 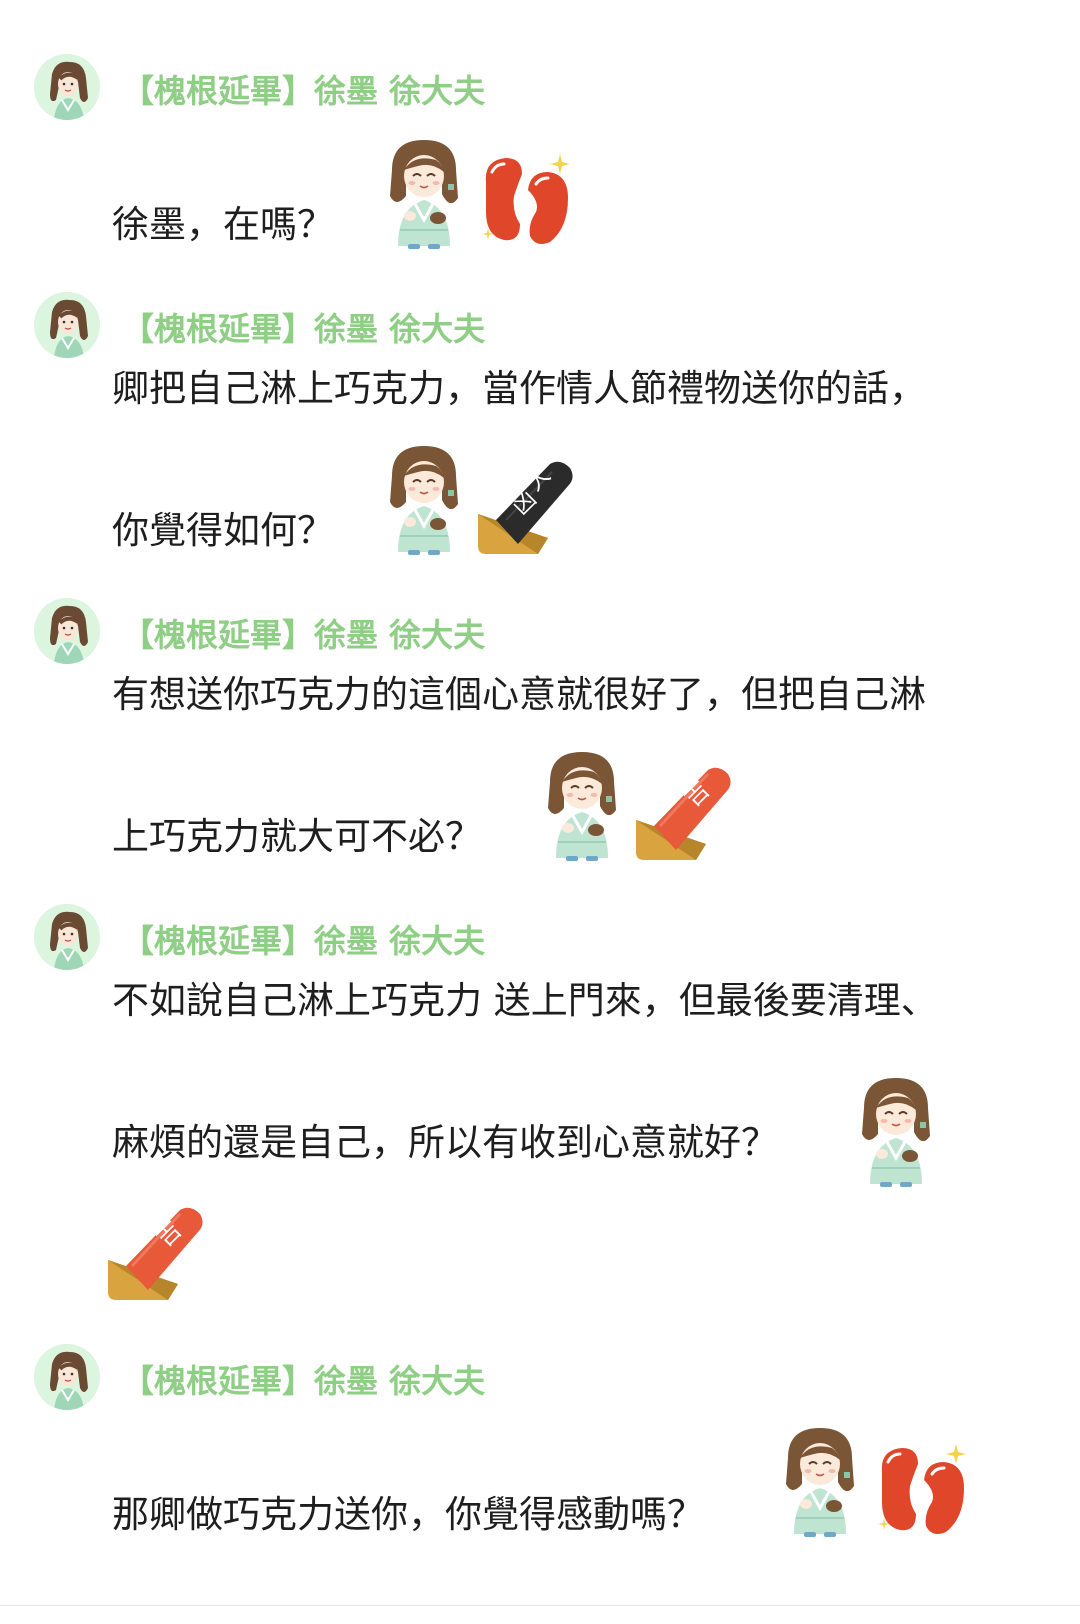 I want to click on message-text: 你覺得如何？, so click(x=223, y=530).